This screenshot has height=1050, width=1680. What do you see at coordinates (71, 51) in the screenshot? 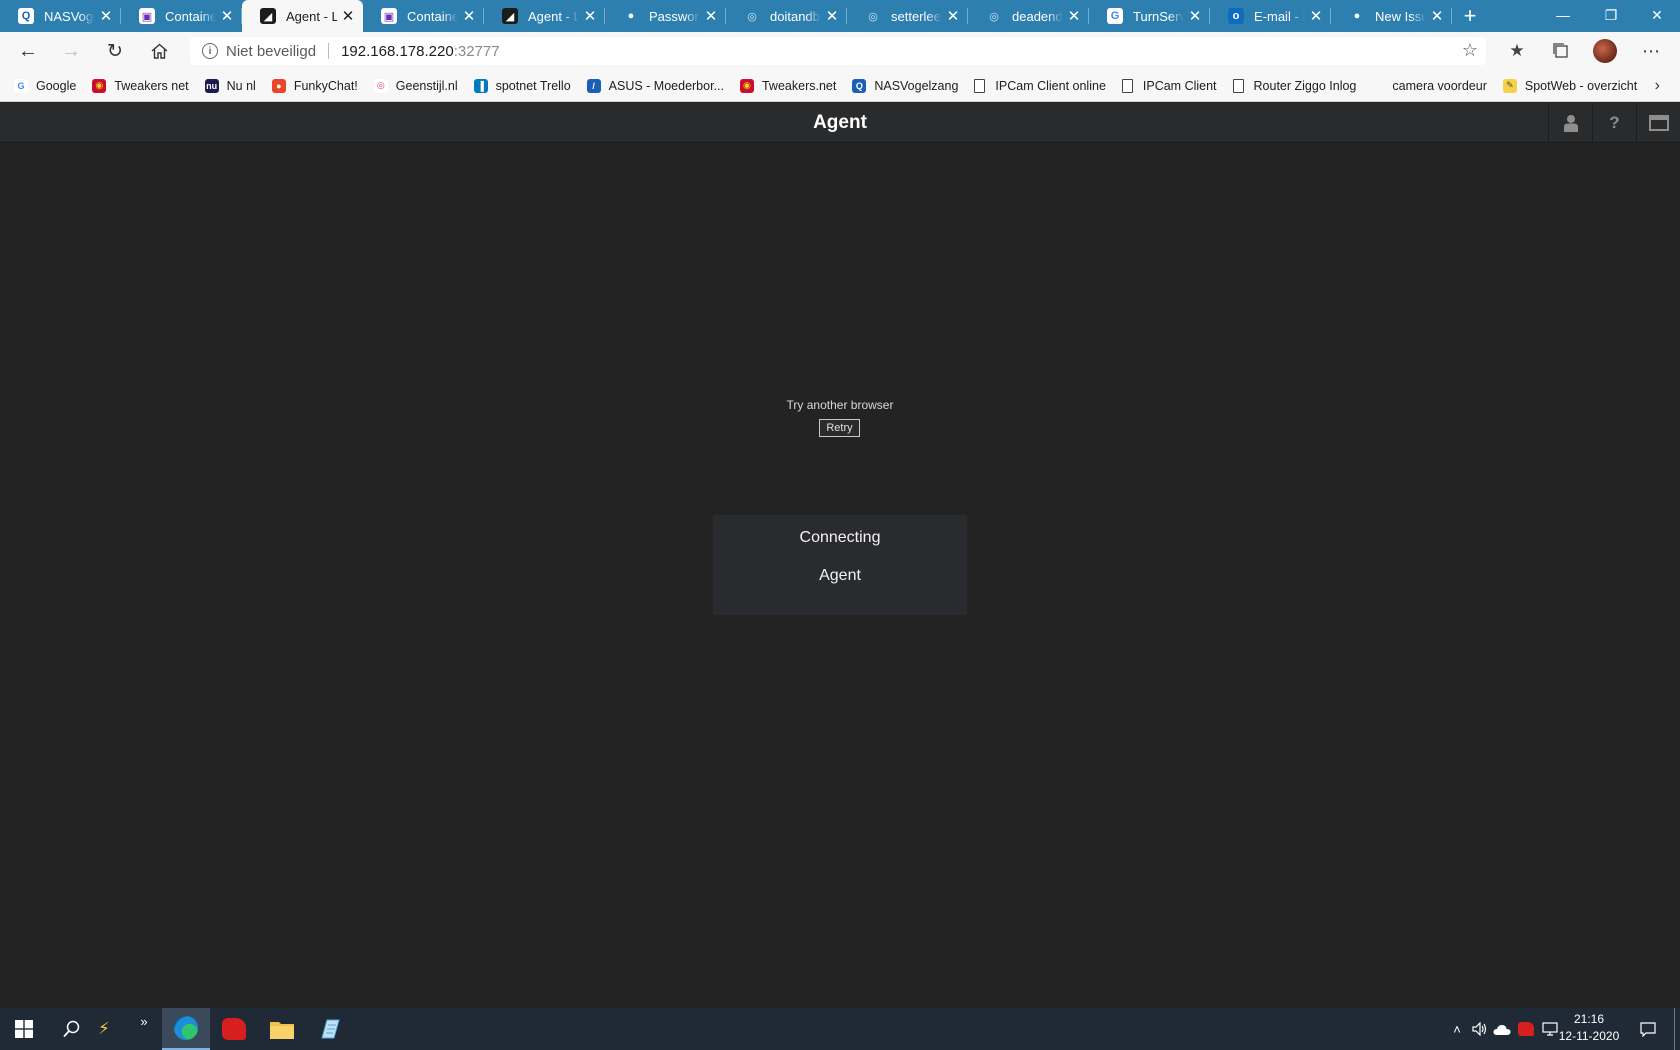
I see `forward-button: →` at bounding box center [71, 51].